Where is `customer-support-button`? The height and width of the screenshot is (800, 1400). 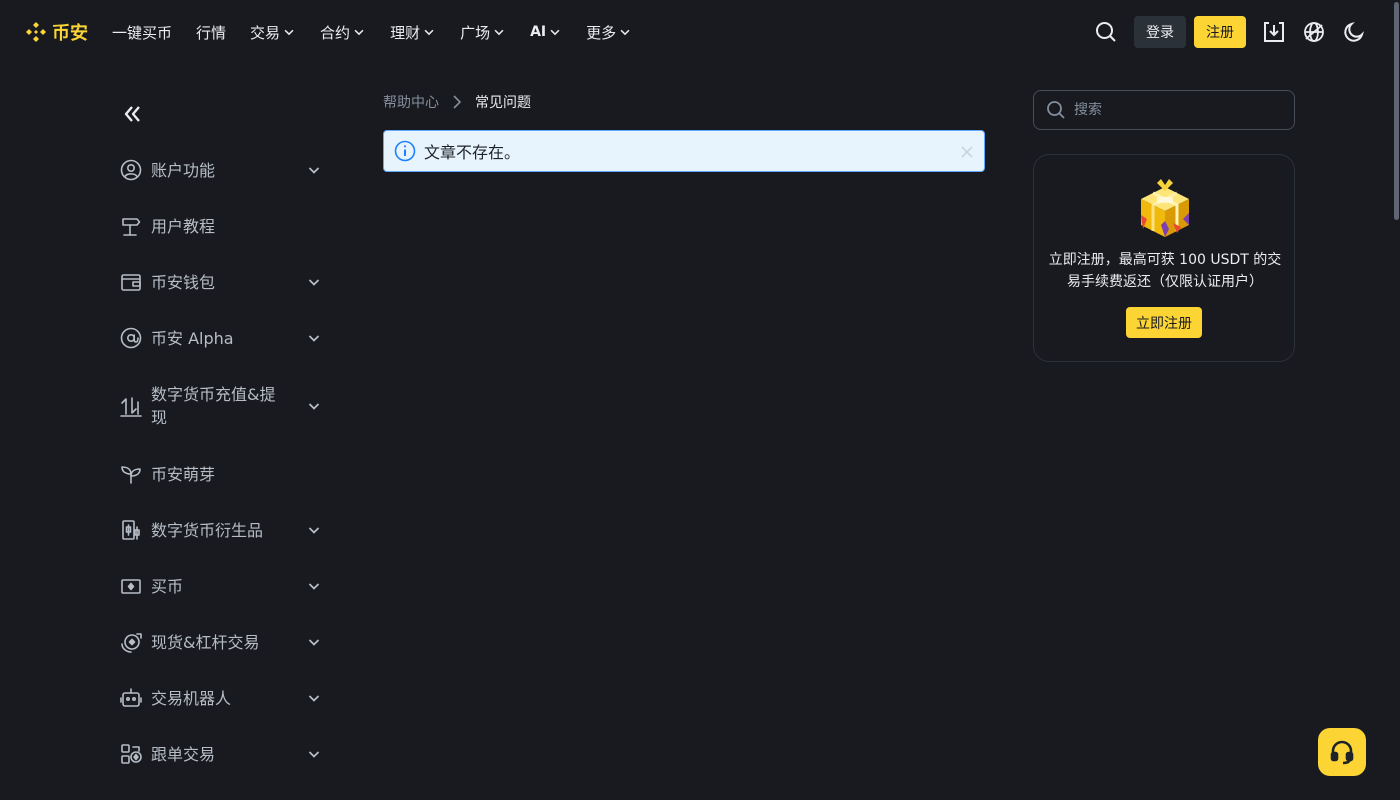
customer-support-button is located at coordinates (1342, 752).